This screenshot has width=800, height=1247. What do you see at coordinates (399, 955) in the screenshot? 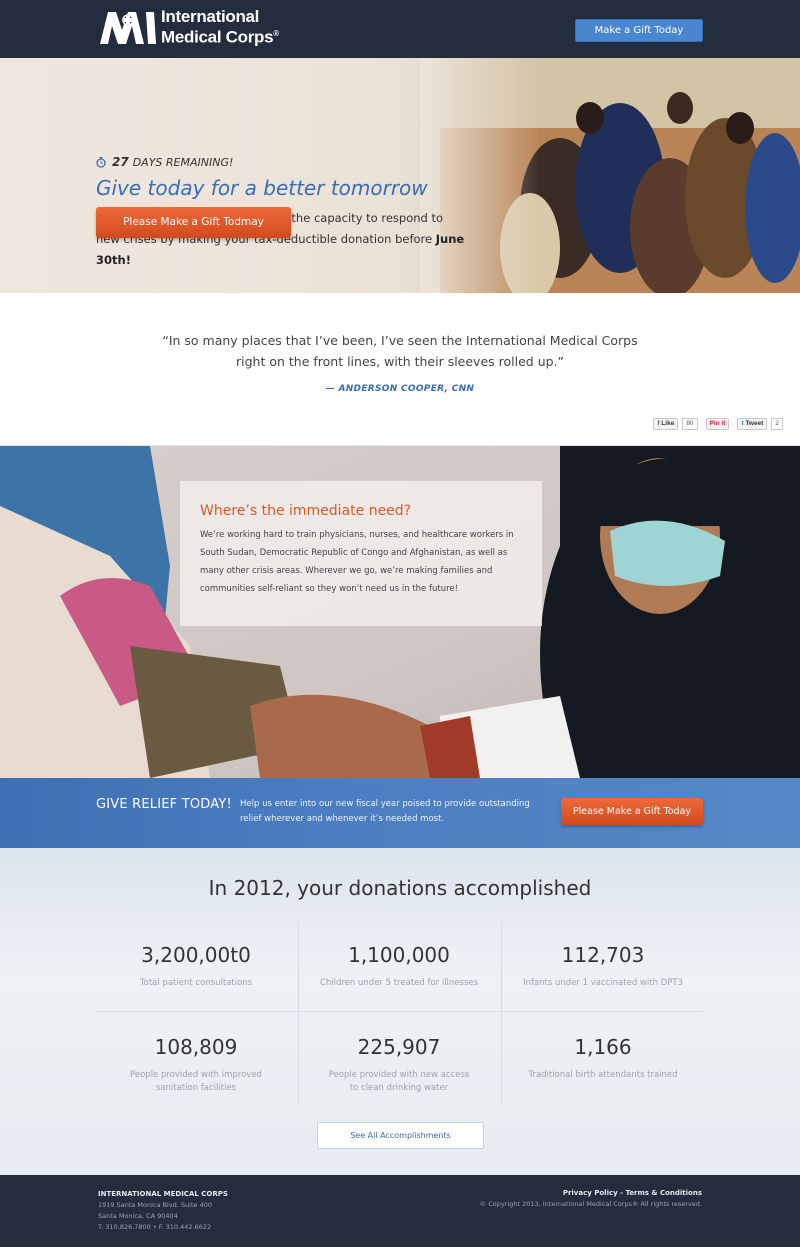
I see `stat-value: 1,100,000` at bounding box center [399, 955].